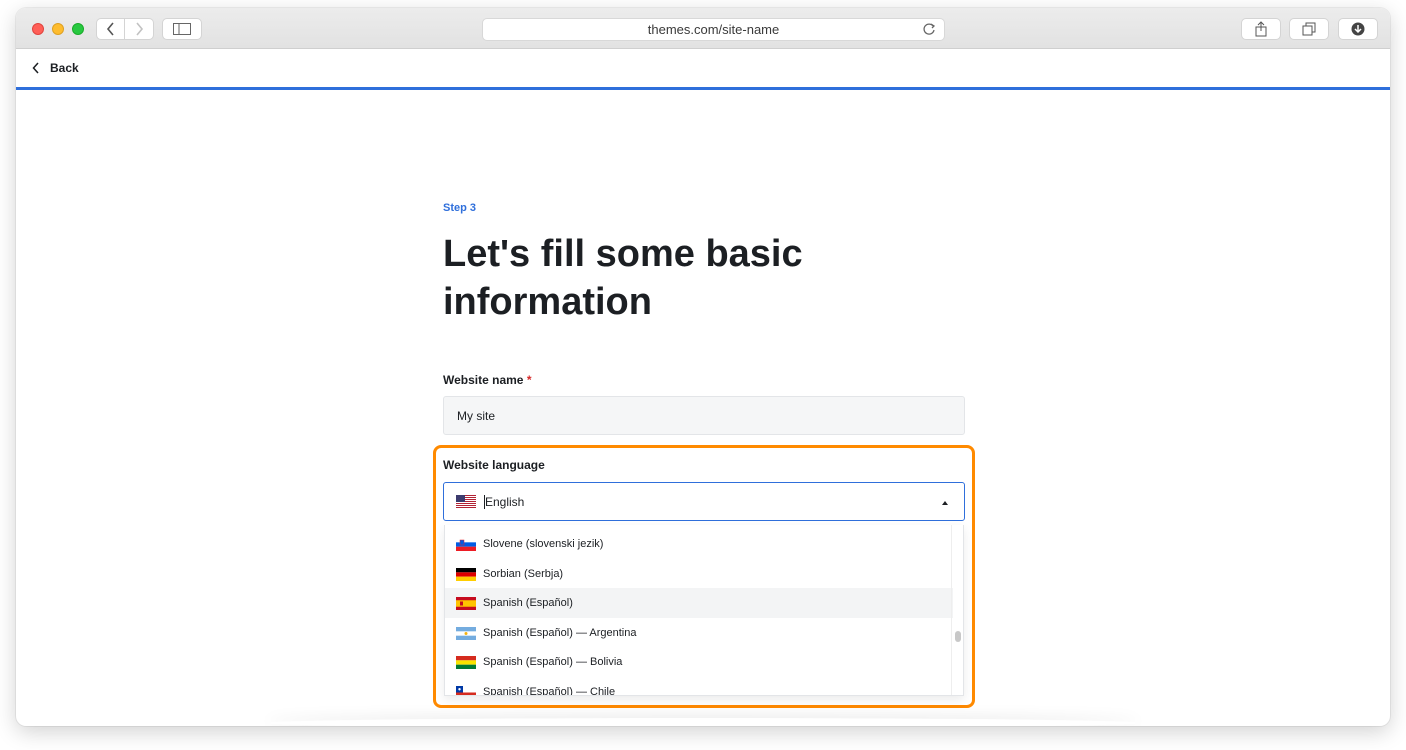 The width and height of the screenshot is (1406, 750). What do you see at coordinates (58, 29) in the screenshot?
I see `minimize-window-button` at bounding box center [58, 29].